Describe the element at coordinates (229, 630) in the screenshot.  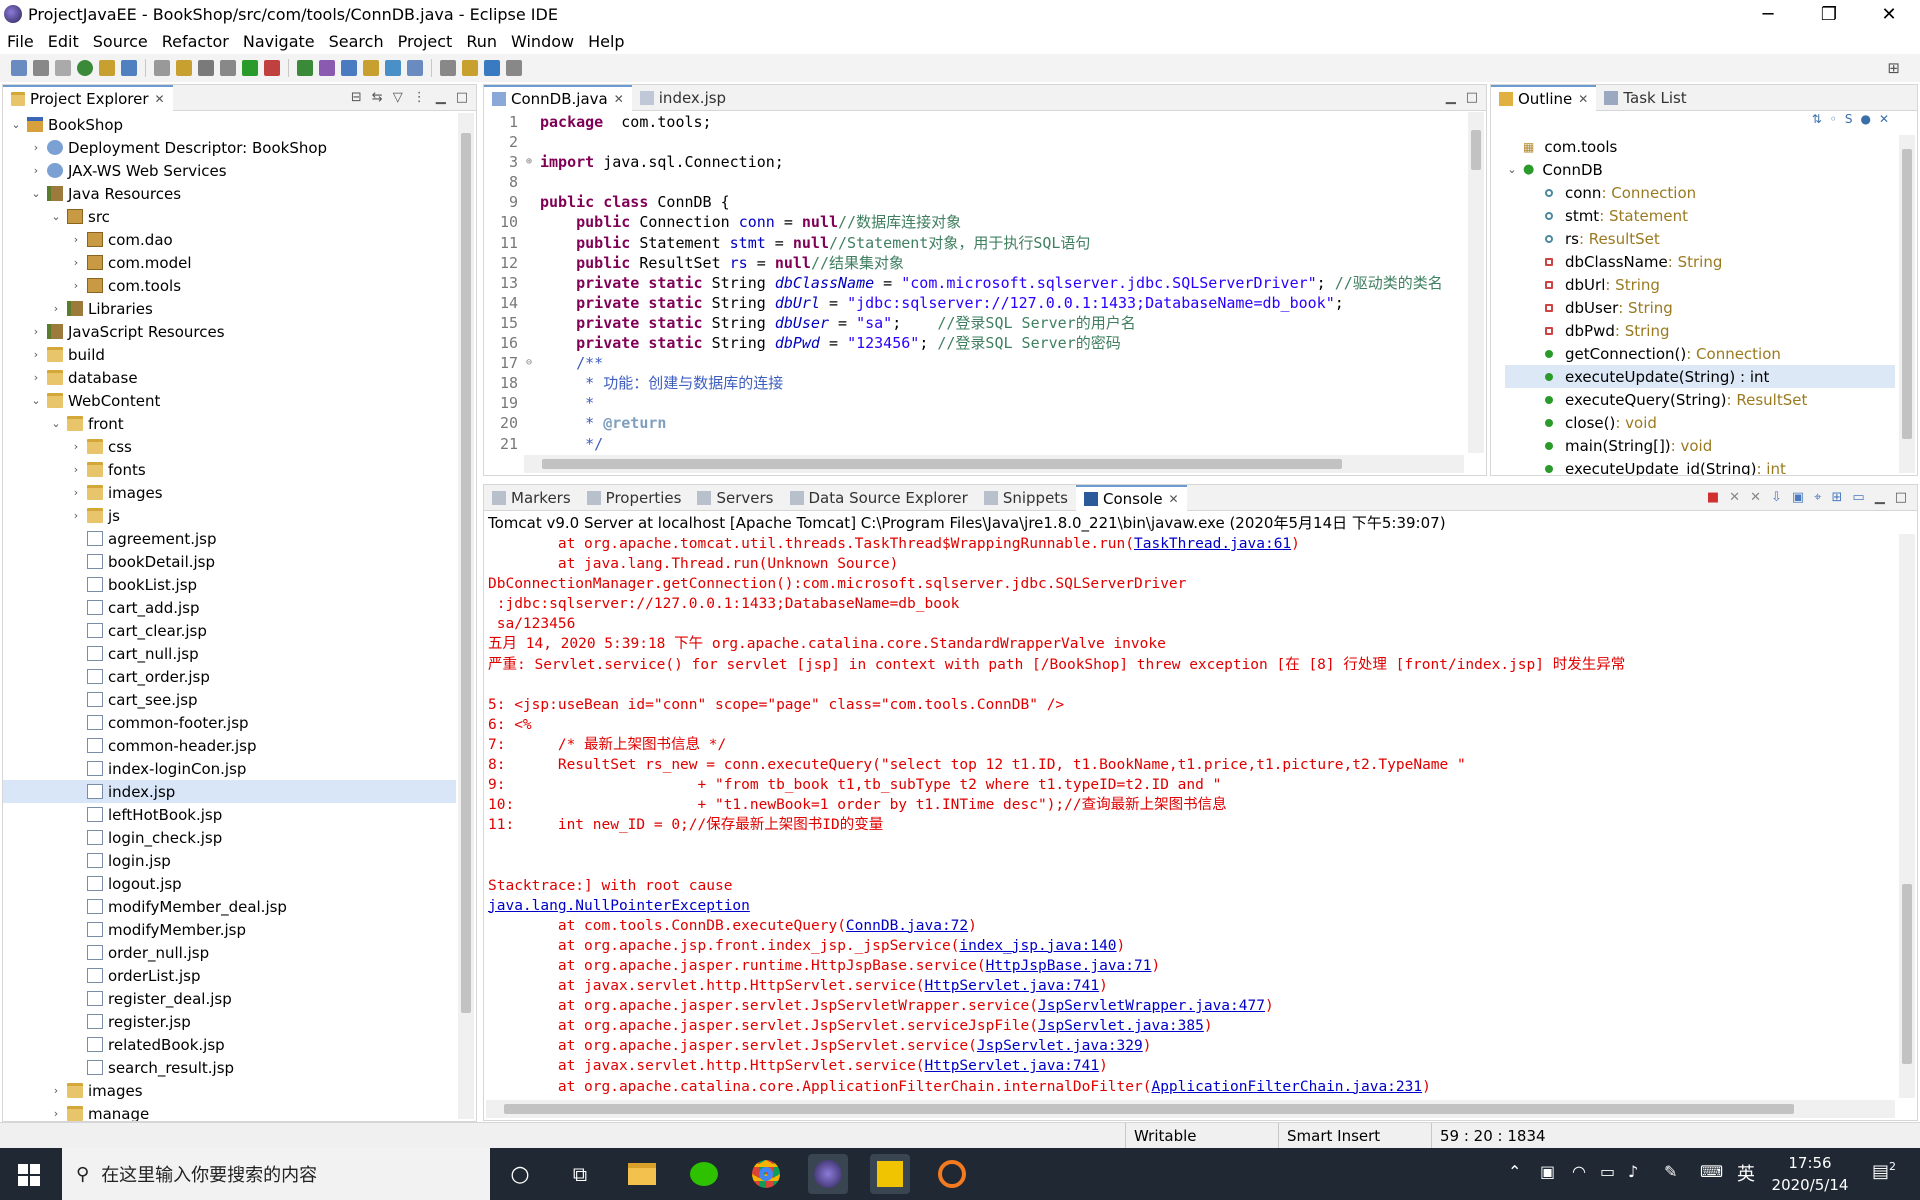
I see `tree-item: cart_clear.jsp` at that location.